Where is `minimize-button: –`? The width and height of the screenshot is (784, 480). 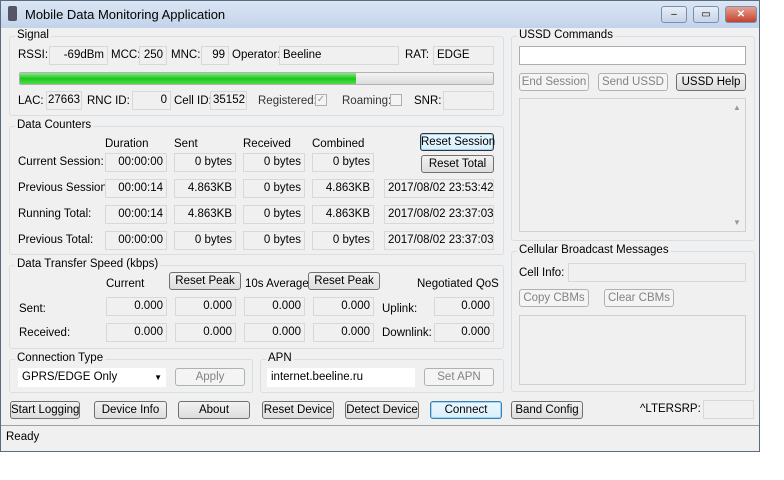
minimize-button: – is located at coordinates (674, 14).